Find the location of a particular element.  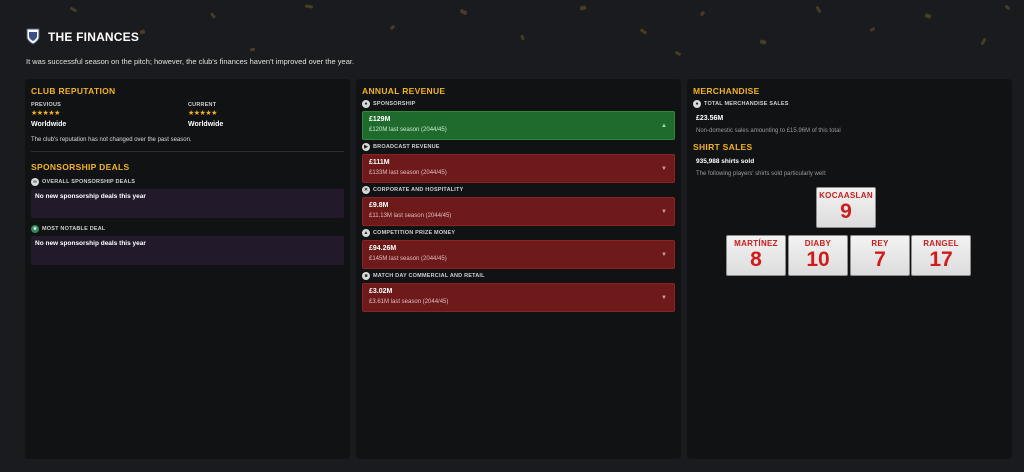

shirt-number: 7 is located at coordinates (880, 259).